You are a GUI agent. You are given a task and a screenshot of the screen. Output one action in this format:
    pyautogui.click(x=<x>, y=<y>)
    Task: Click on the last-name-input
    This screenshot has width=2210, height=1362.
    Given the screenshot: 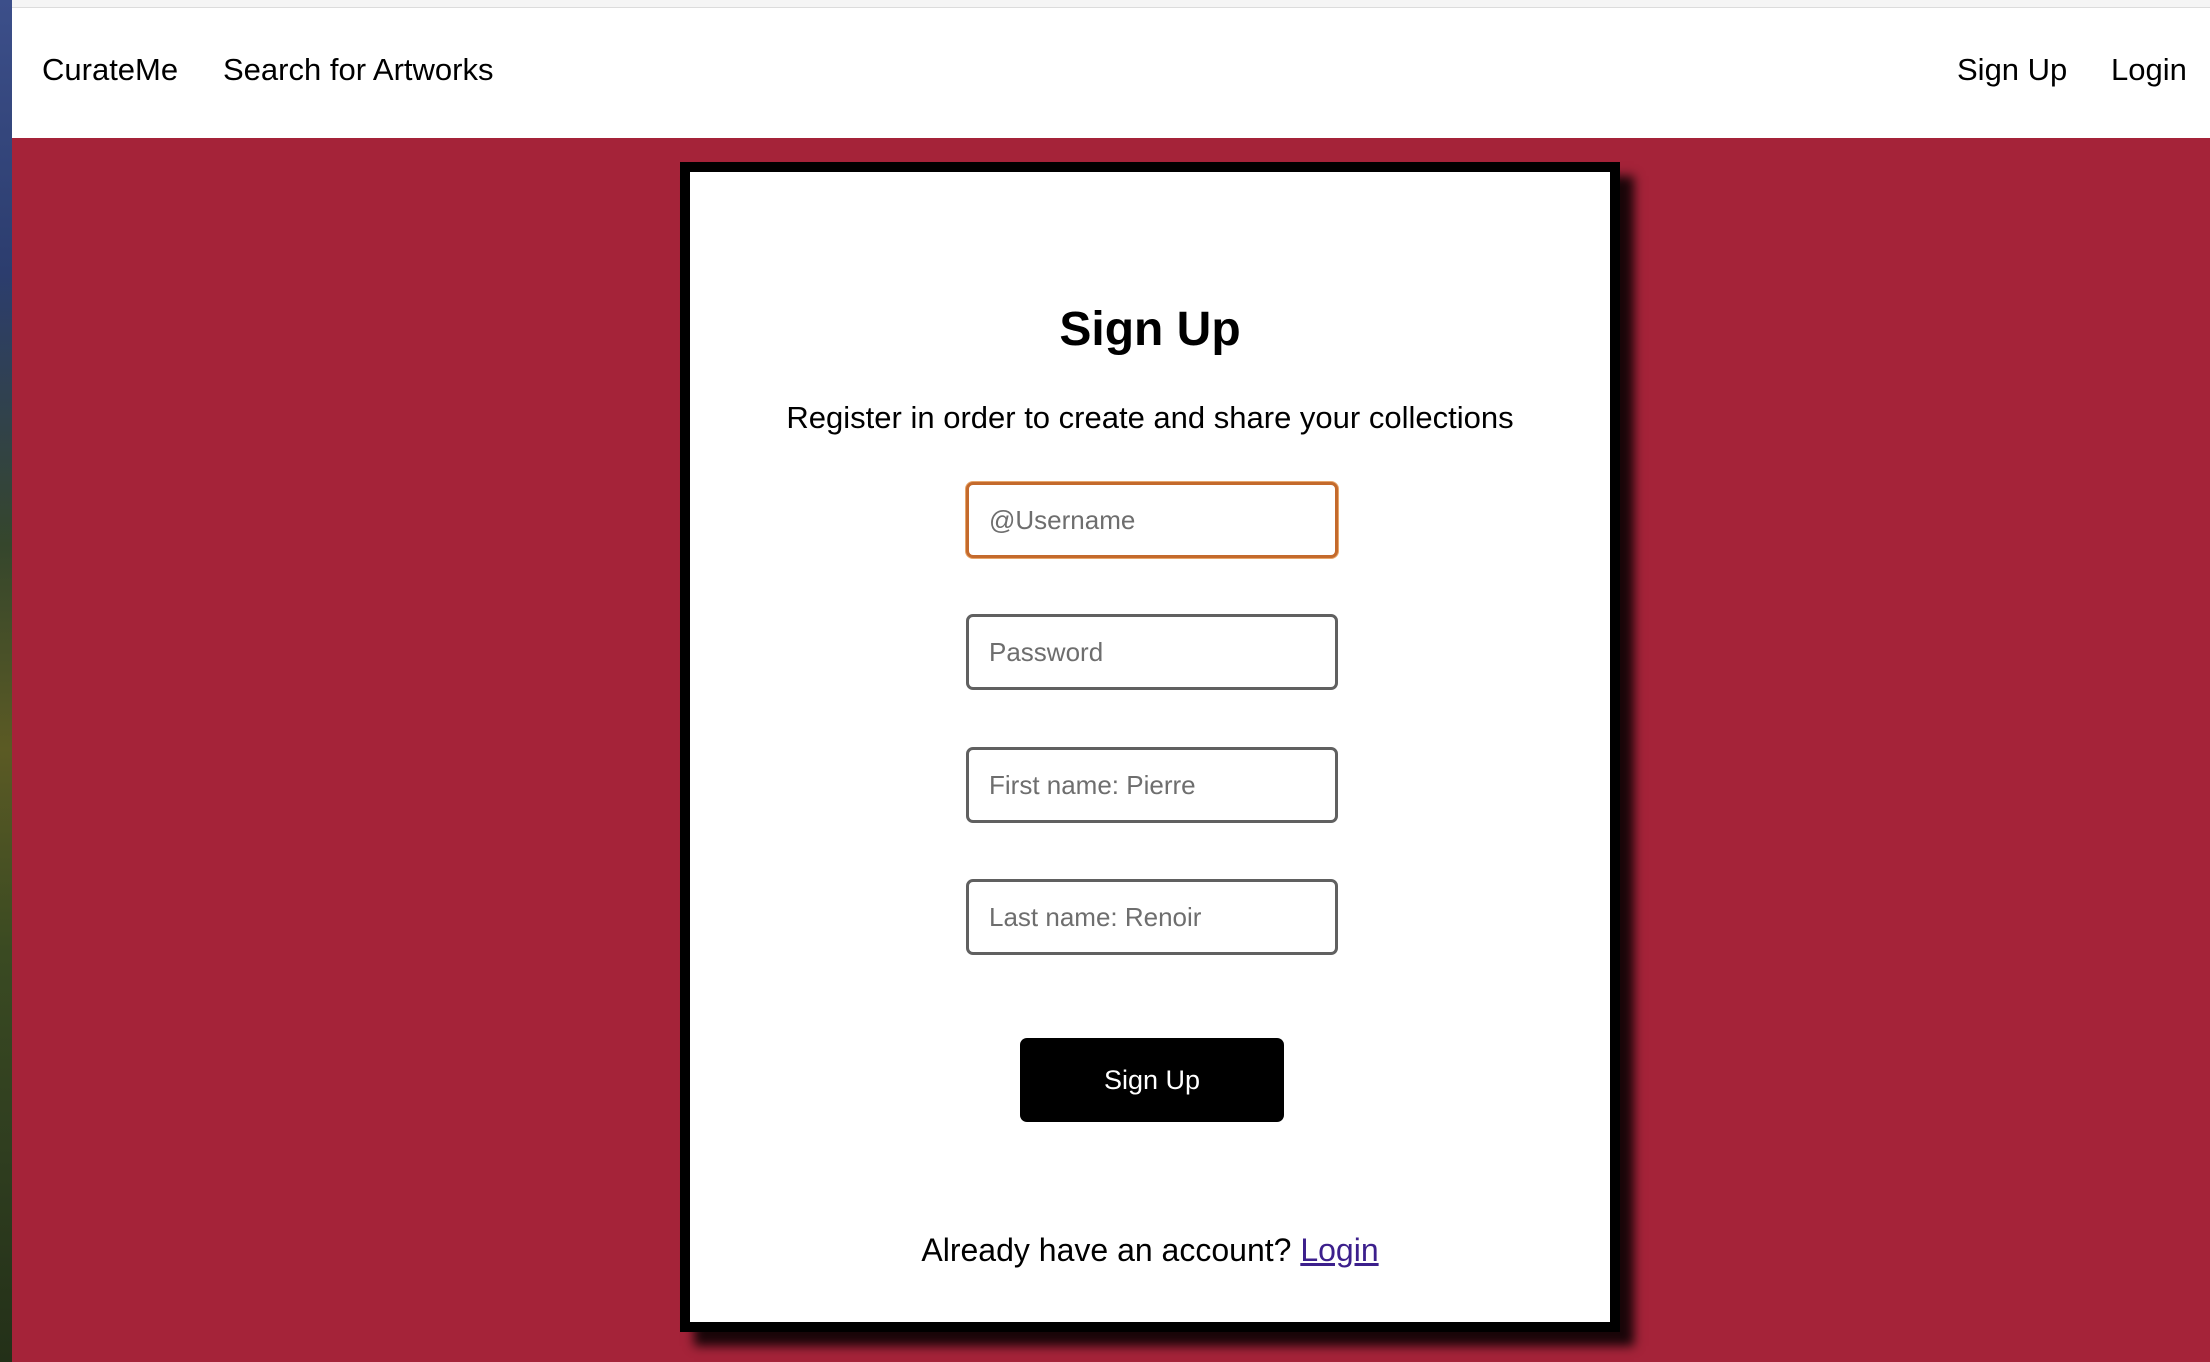 What is the action you would take?
    pyautogui.click(x=1152, y=917)
    